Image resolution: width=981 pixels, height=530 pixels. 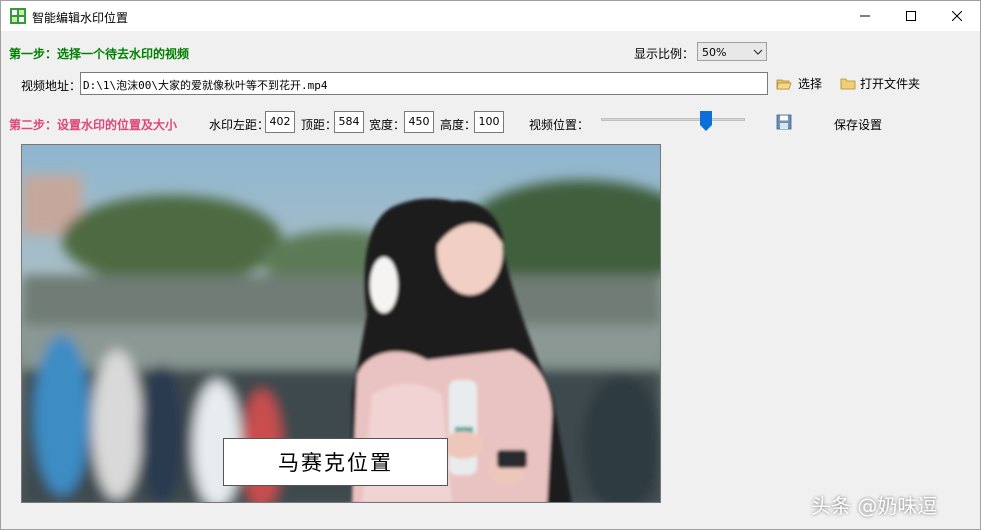 I want to click on zoom-select: 50%, so click(x=732, y=51).